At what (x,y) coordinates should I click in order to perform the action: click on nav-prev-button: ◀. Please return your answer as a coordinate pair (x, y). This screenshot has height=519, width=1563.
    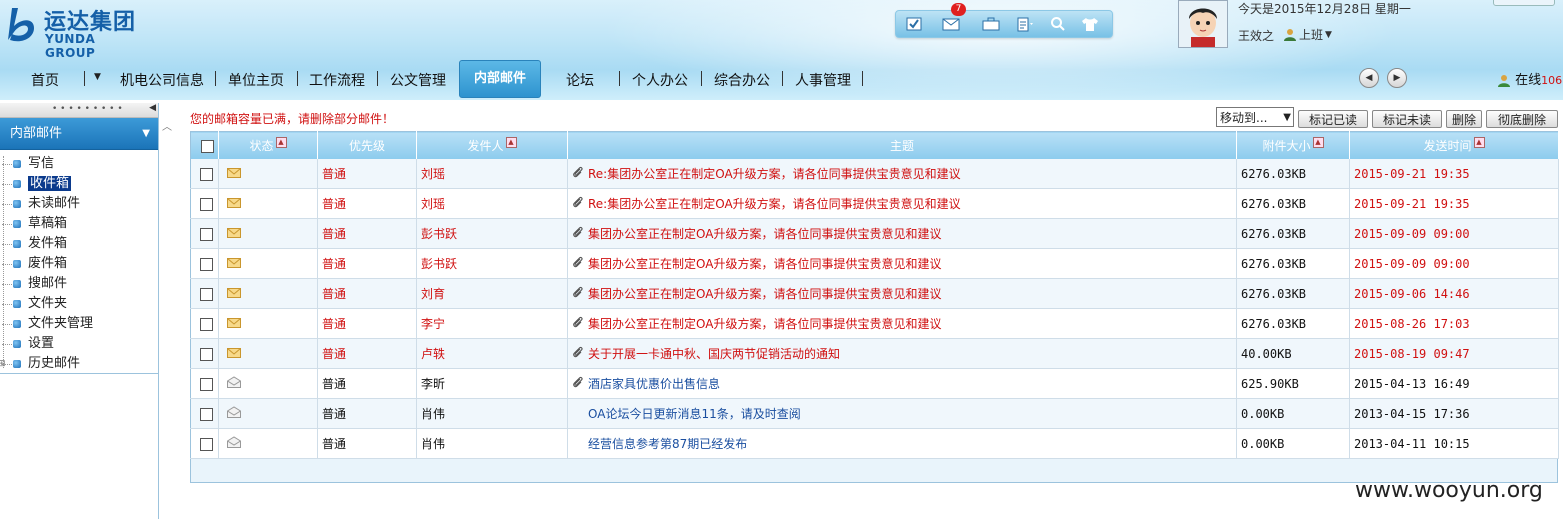
    Looking at the image, I should click on (1369, 78).